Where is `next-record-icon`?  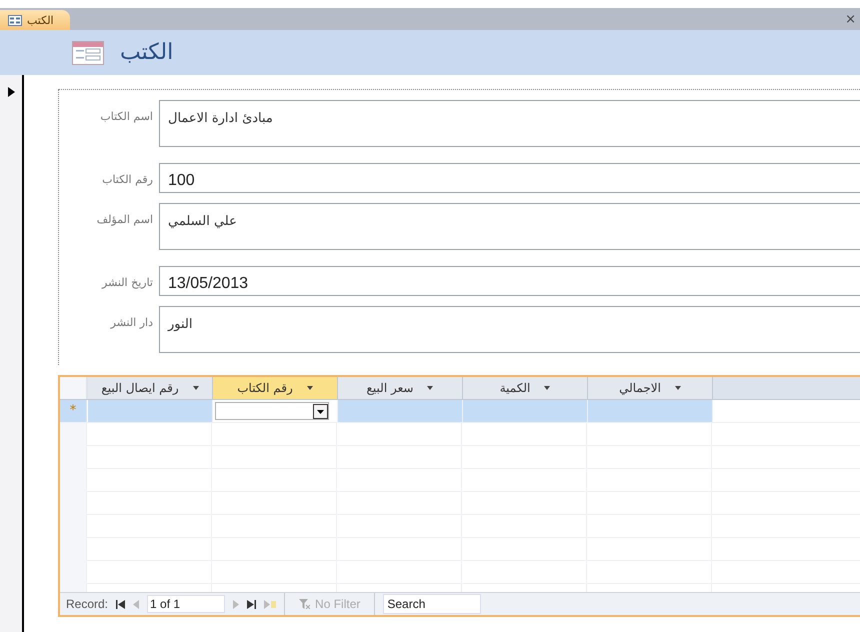 next-record-icon is located at coordinates (236, 604).